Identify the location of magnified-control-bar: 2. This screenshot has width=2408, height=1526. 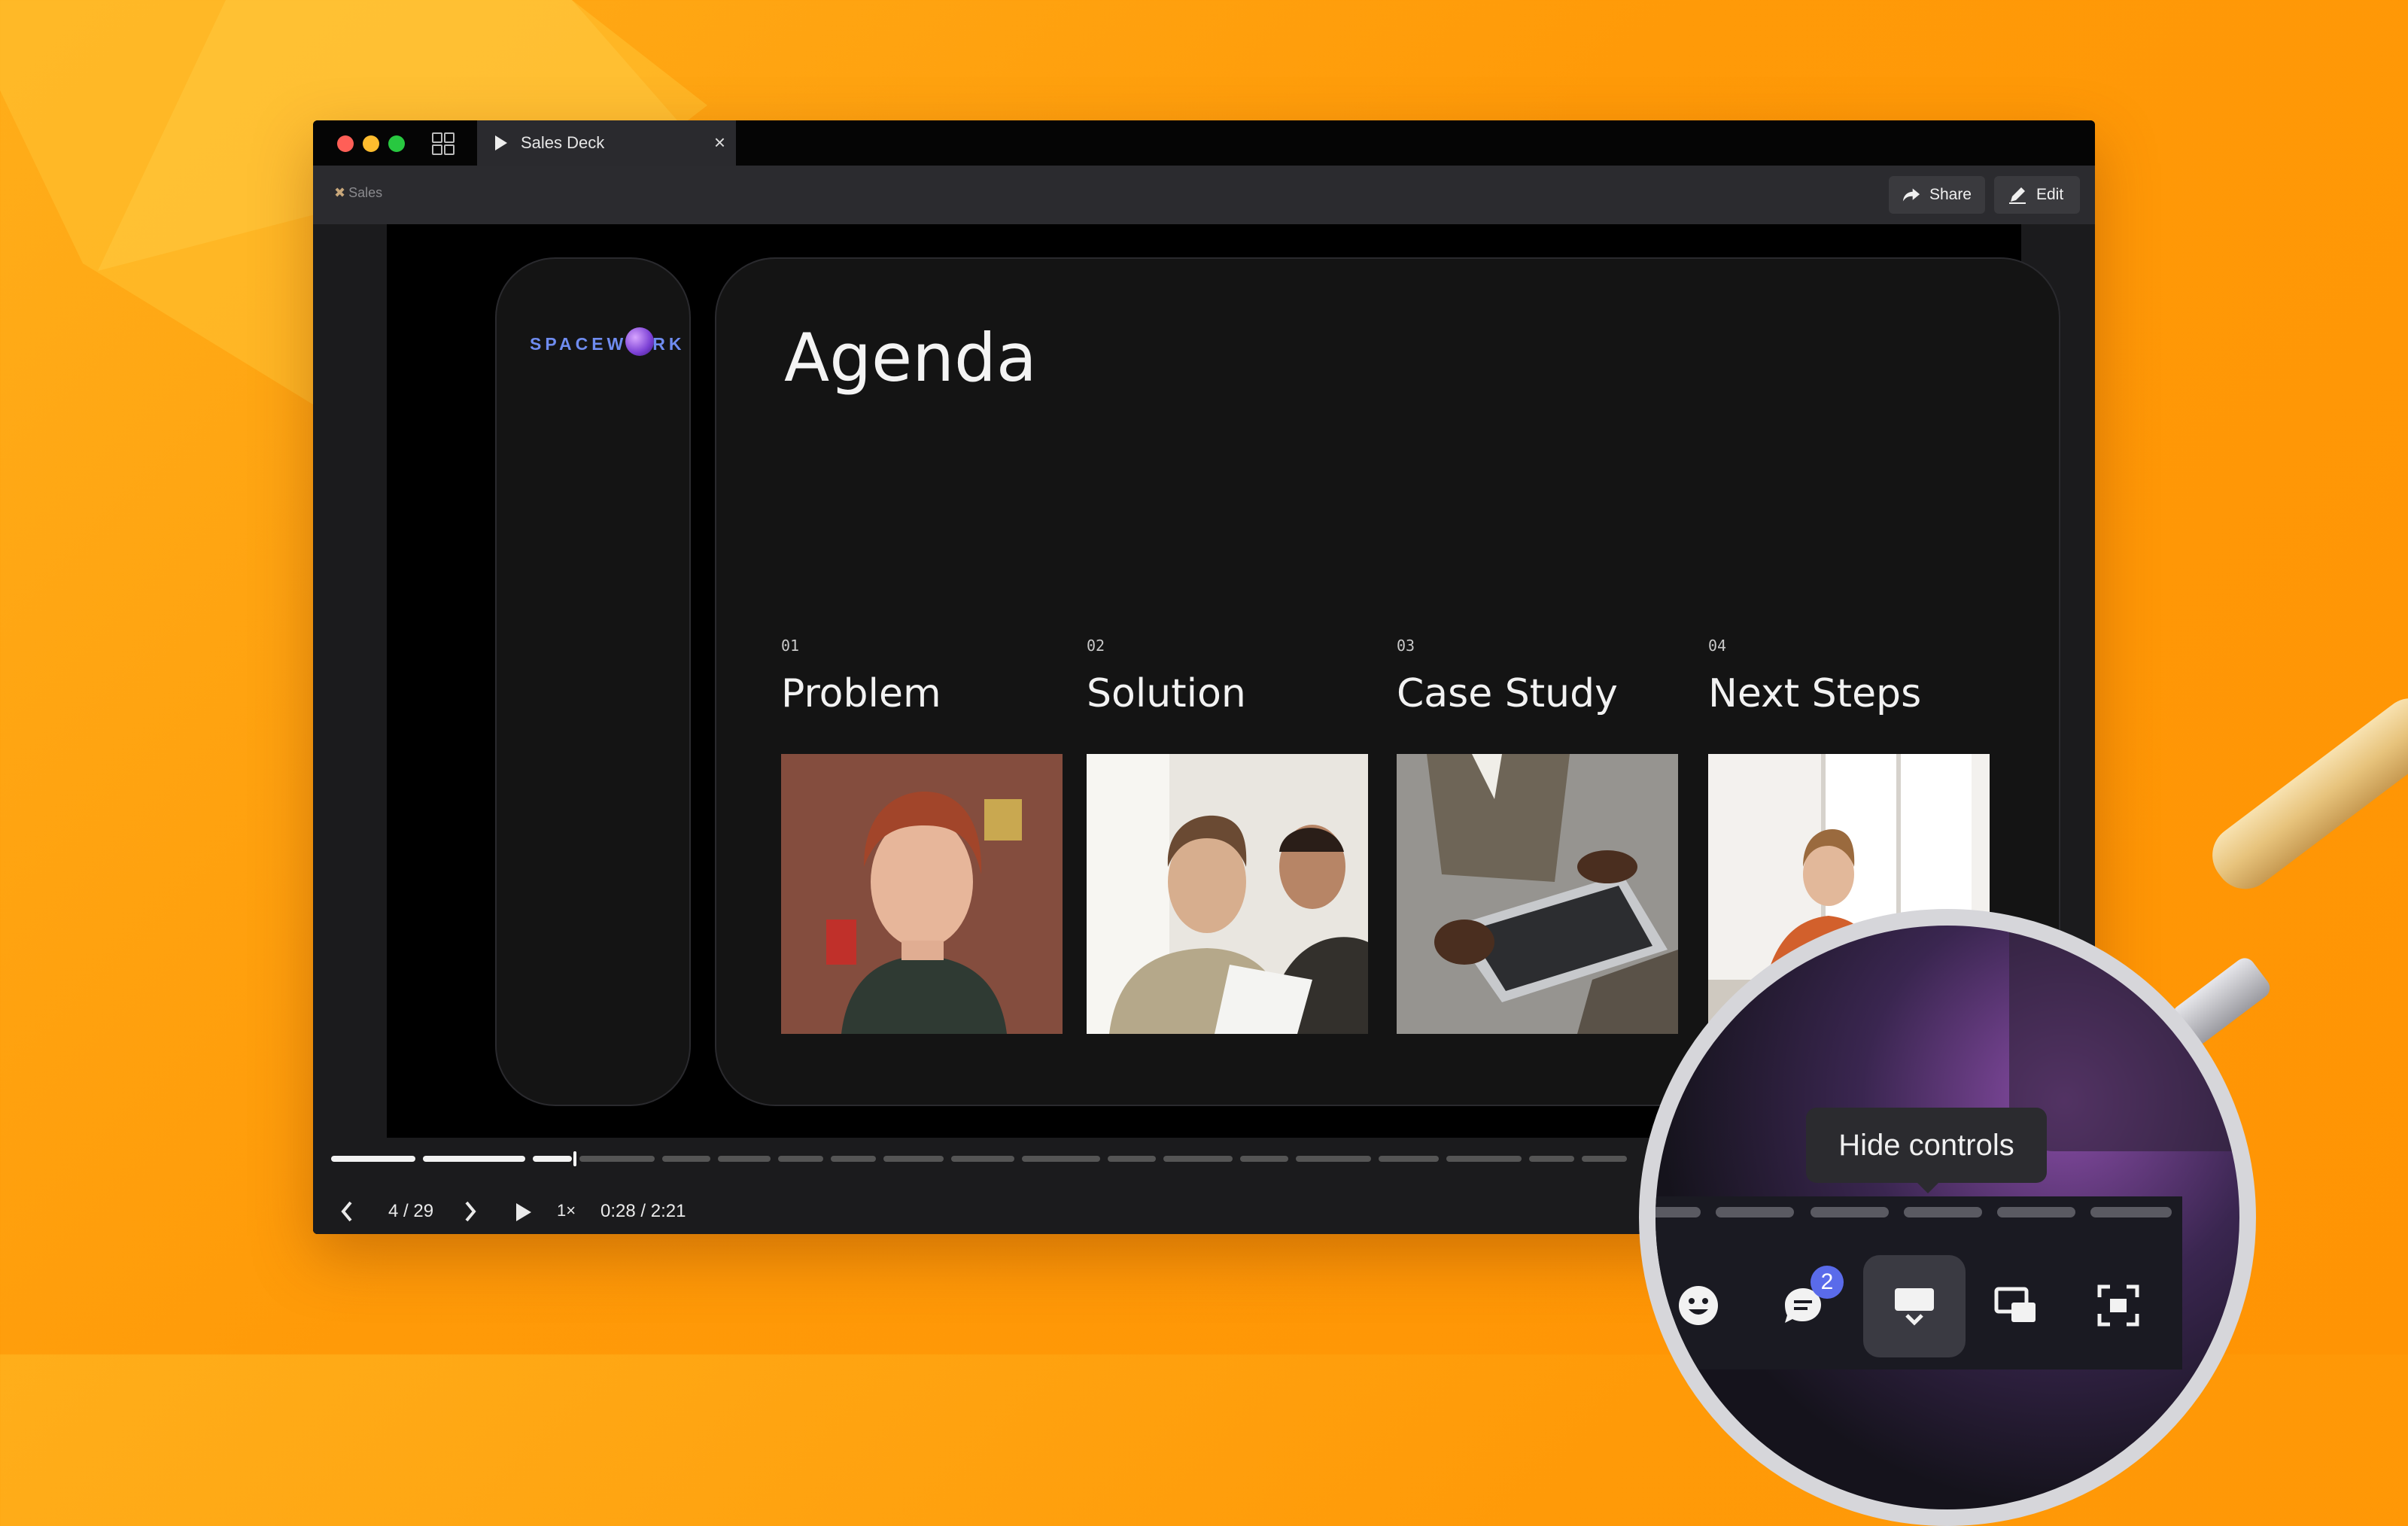
(1918, 1282).